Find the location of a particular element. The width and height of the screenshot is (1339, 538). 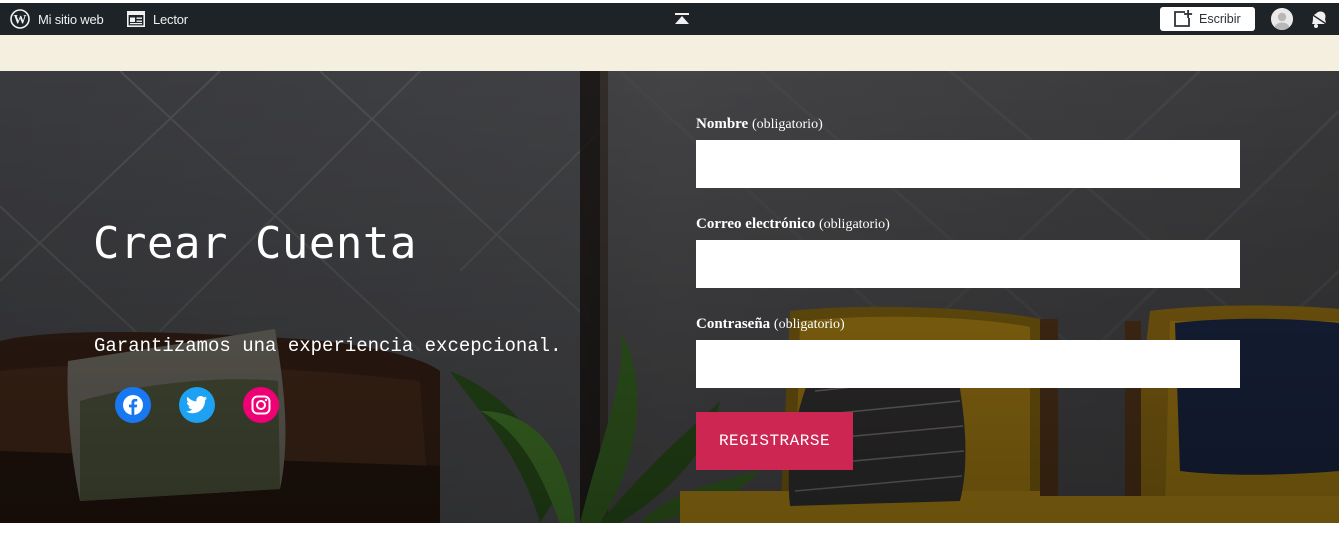

avatar is located at coordinates (1282, 19).